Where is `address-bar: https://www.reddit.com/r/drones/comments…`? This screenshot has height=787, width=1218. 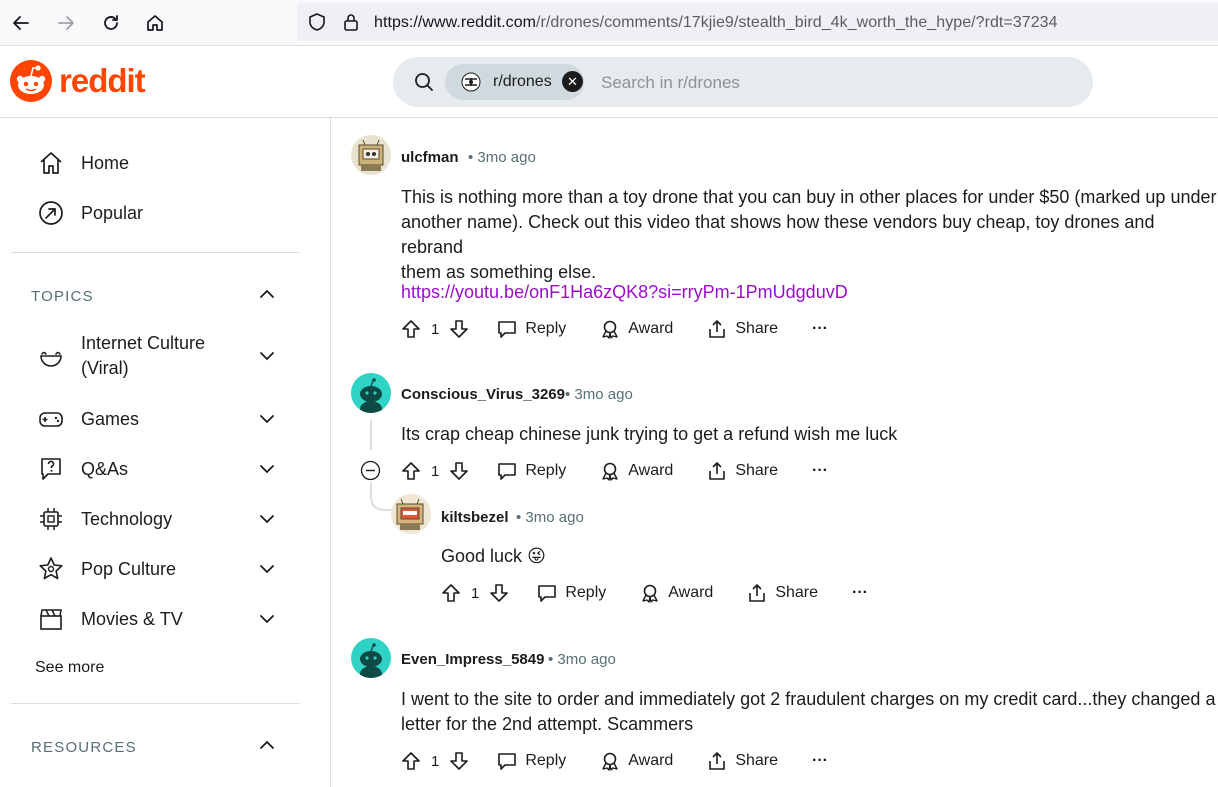
address-bar: https://www.reddit.com/r/drones/comments… is located at coordinates (757, 22).